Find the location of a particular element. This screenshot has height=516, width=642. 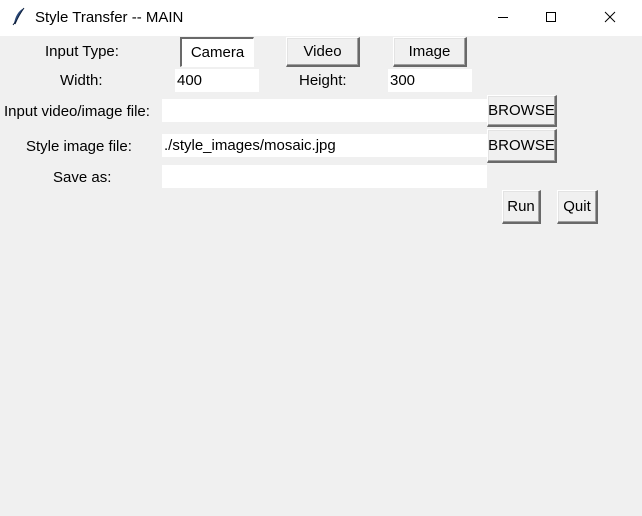

height-label: Height: is located at coordinates (323, 80).